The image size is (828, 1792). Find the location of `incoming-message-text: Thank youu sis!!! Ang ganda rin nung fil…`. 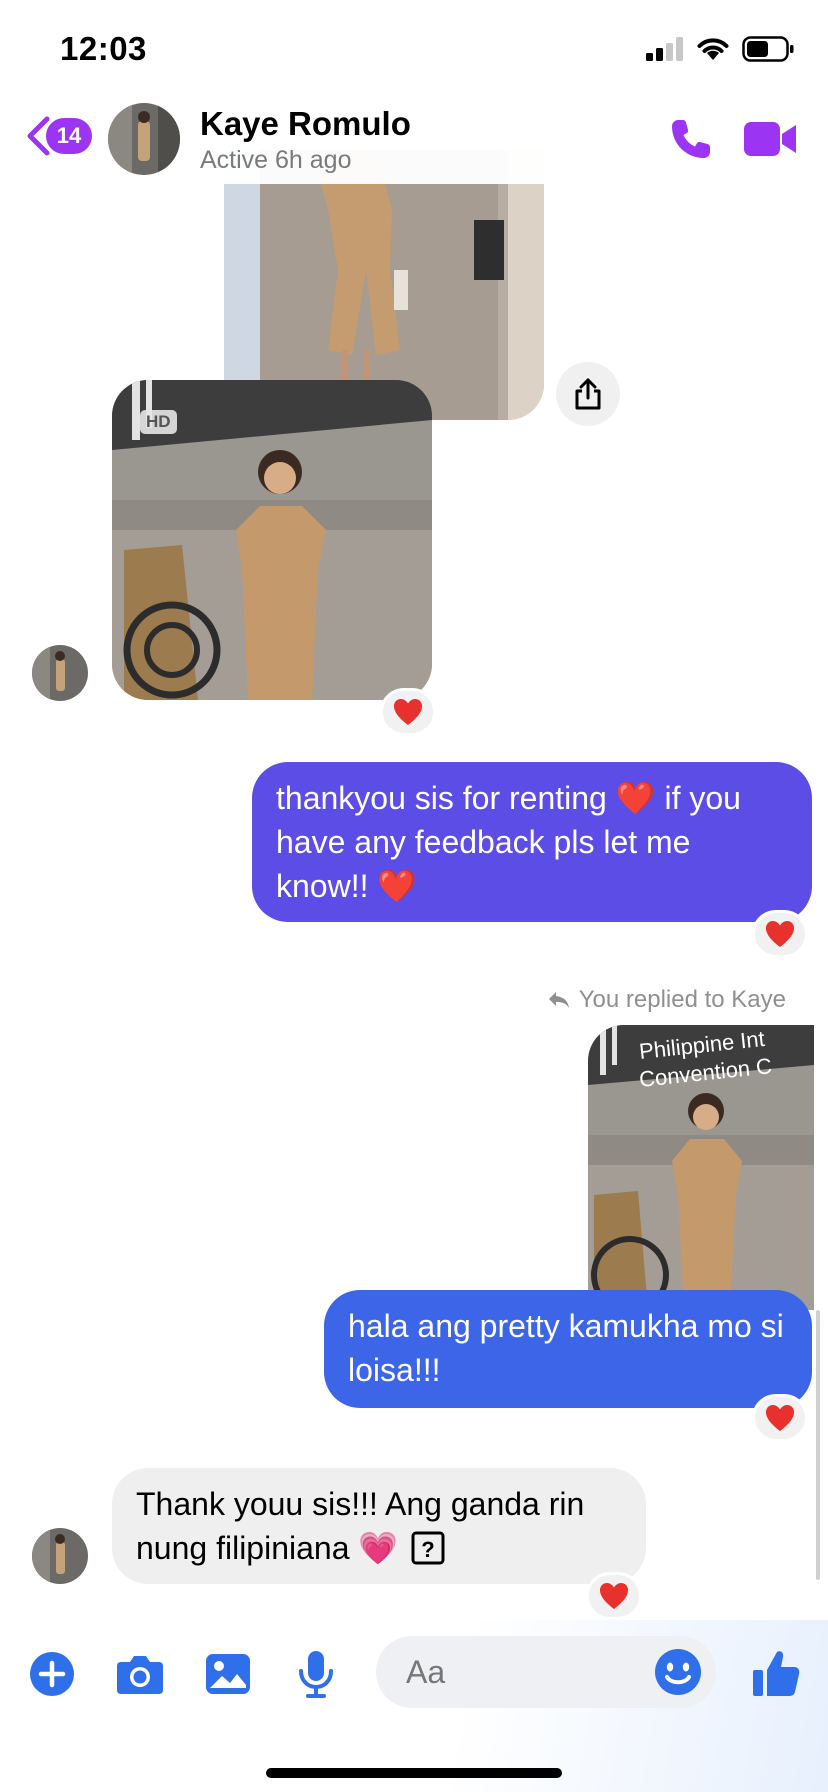

incoming-message-text: Thank youu sis!!! Ang ganda rin nung fil… is located at coordinates (360, 1526).